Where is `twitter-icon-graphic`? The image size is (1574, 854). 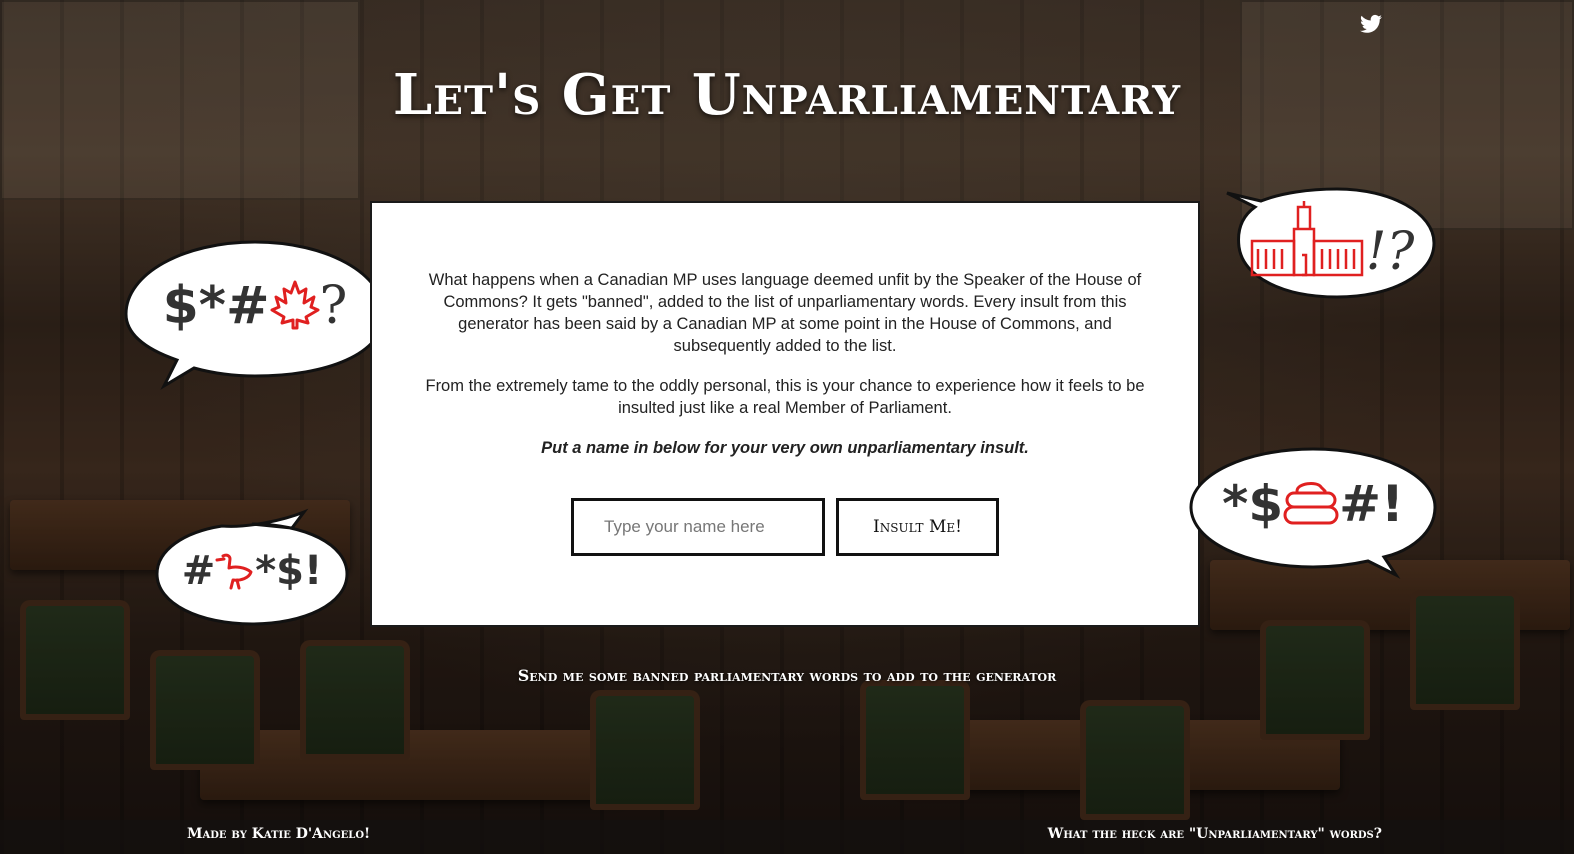
twitter-icon-graphic is located at coordinates (1371, 23).